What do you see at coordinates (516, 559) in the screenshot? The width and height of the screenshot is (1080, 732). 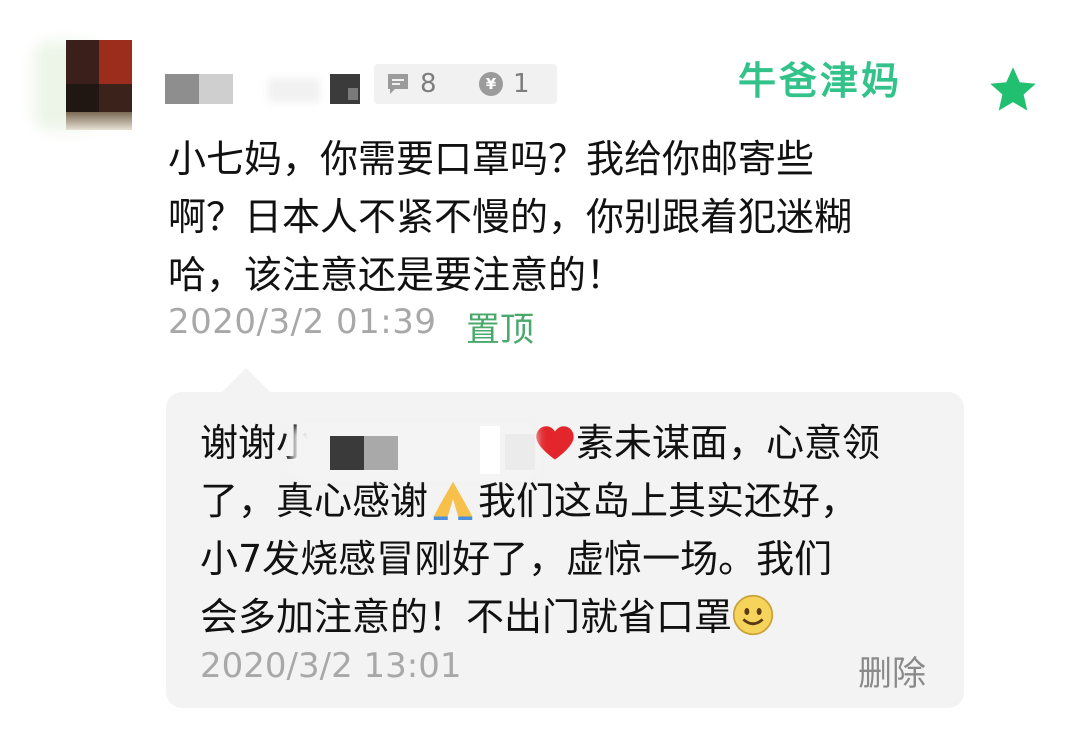 I see `reply-line: 小7发烧感冒刚好了，虚惊一场。我们` at bounding box center [516, 559].